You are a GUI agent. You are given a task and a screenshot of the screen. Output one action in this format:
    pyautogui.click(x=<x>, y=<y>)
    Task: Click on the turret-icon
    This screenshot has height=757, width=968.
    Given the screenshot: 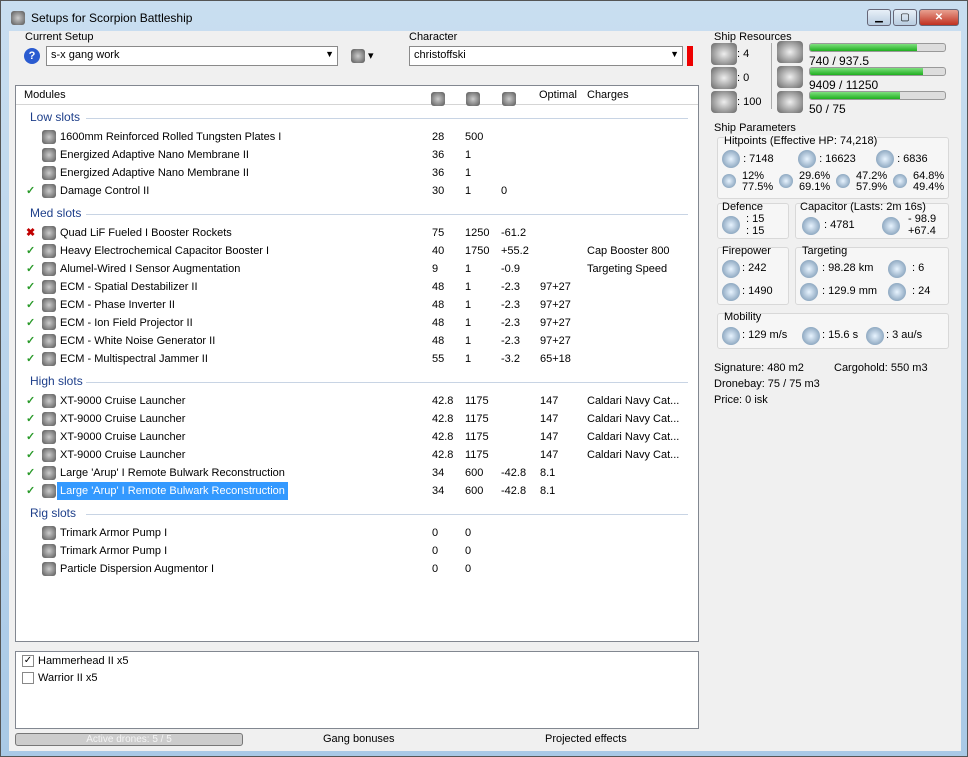 What is the action you would take?
    pyautogui.click(x=724, y=54)
    